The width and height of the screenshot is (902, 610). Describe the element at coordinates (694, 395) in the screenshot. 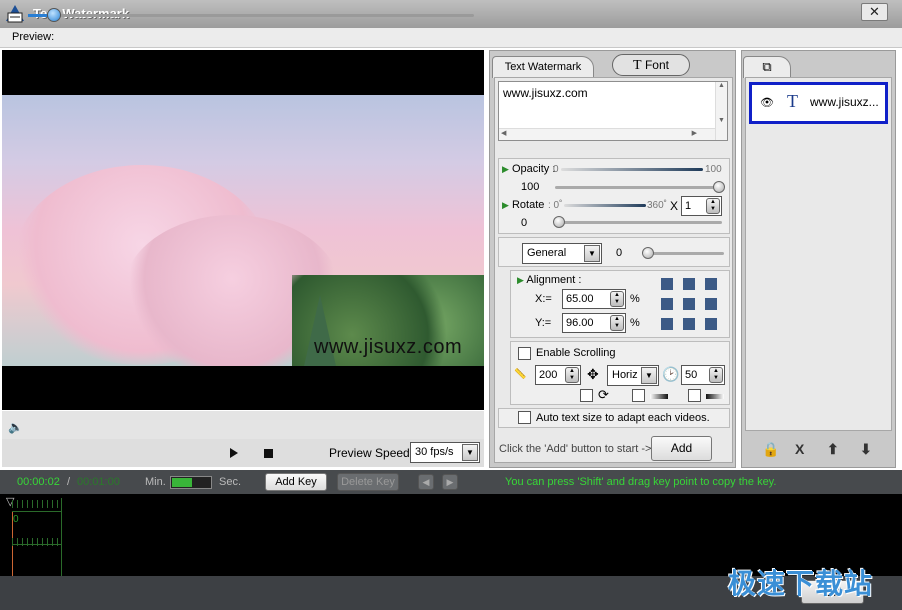

I see `fade-out-checkbox` at that location.